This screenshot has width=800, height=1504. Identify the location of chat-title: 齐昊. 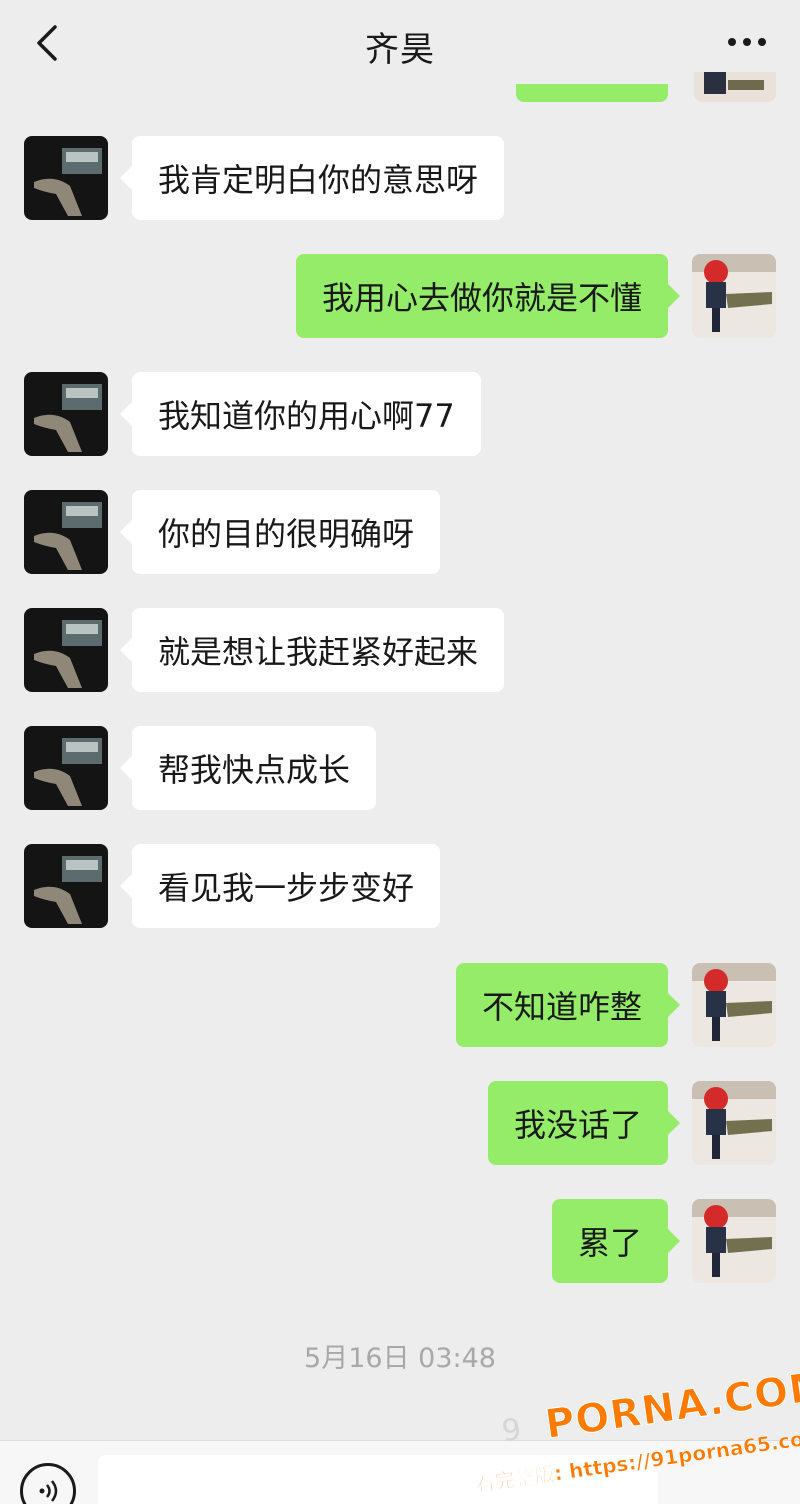
(400, 50).